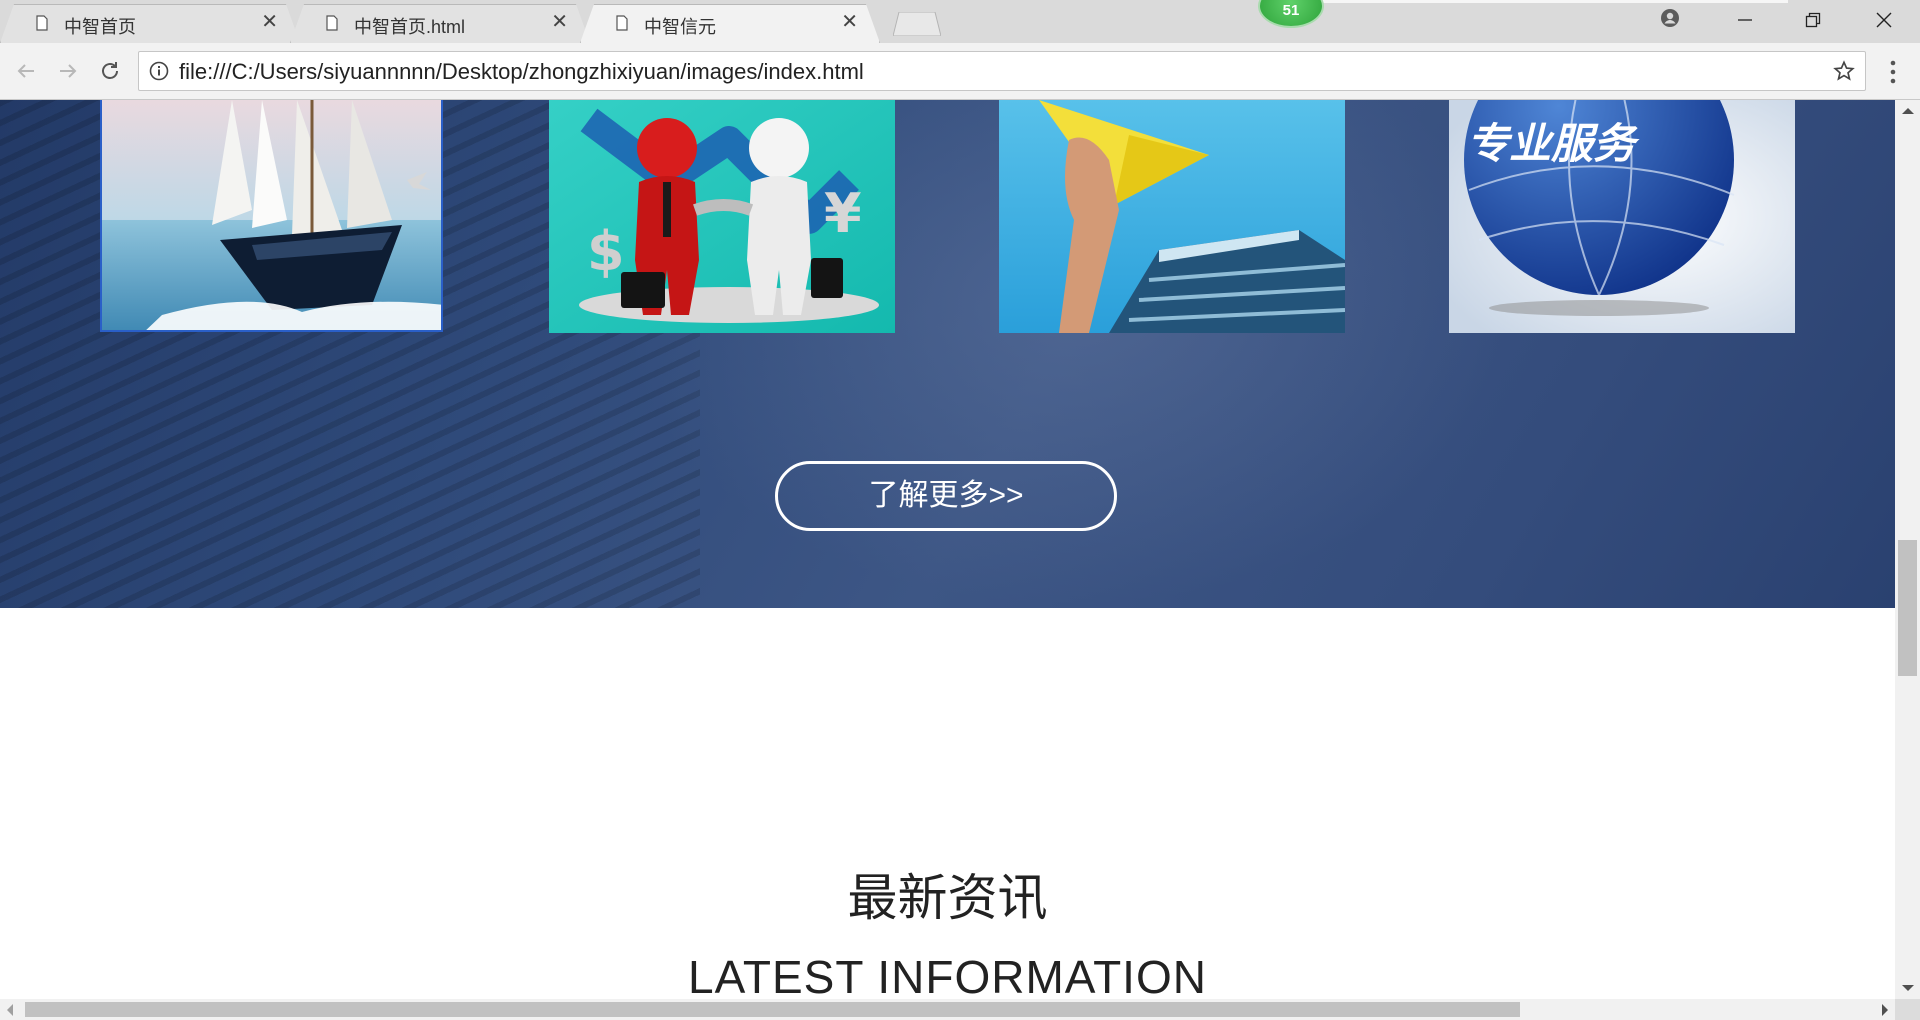 The image size is (1920, 1020). Describe the element at coordinates (1908, 111) in the screenshot. I see `scroll-up-arrow-icon` at that location.